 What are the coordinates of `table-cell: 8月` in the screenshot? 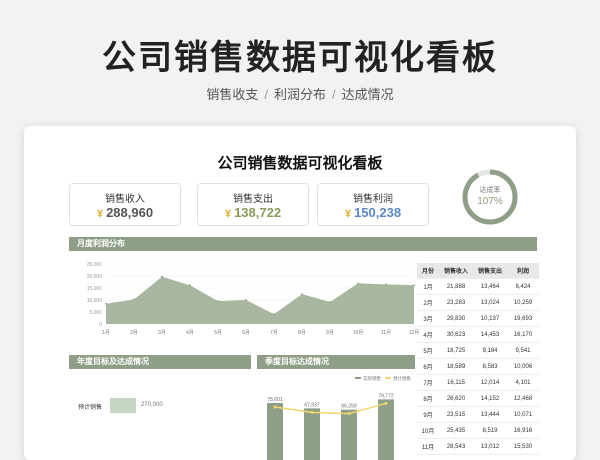 It's located at (428, 400).